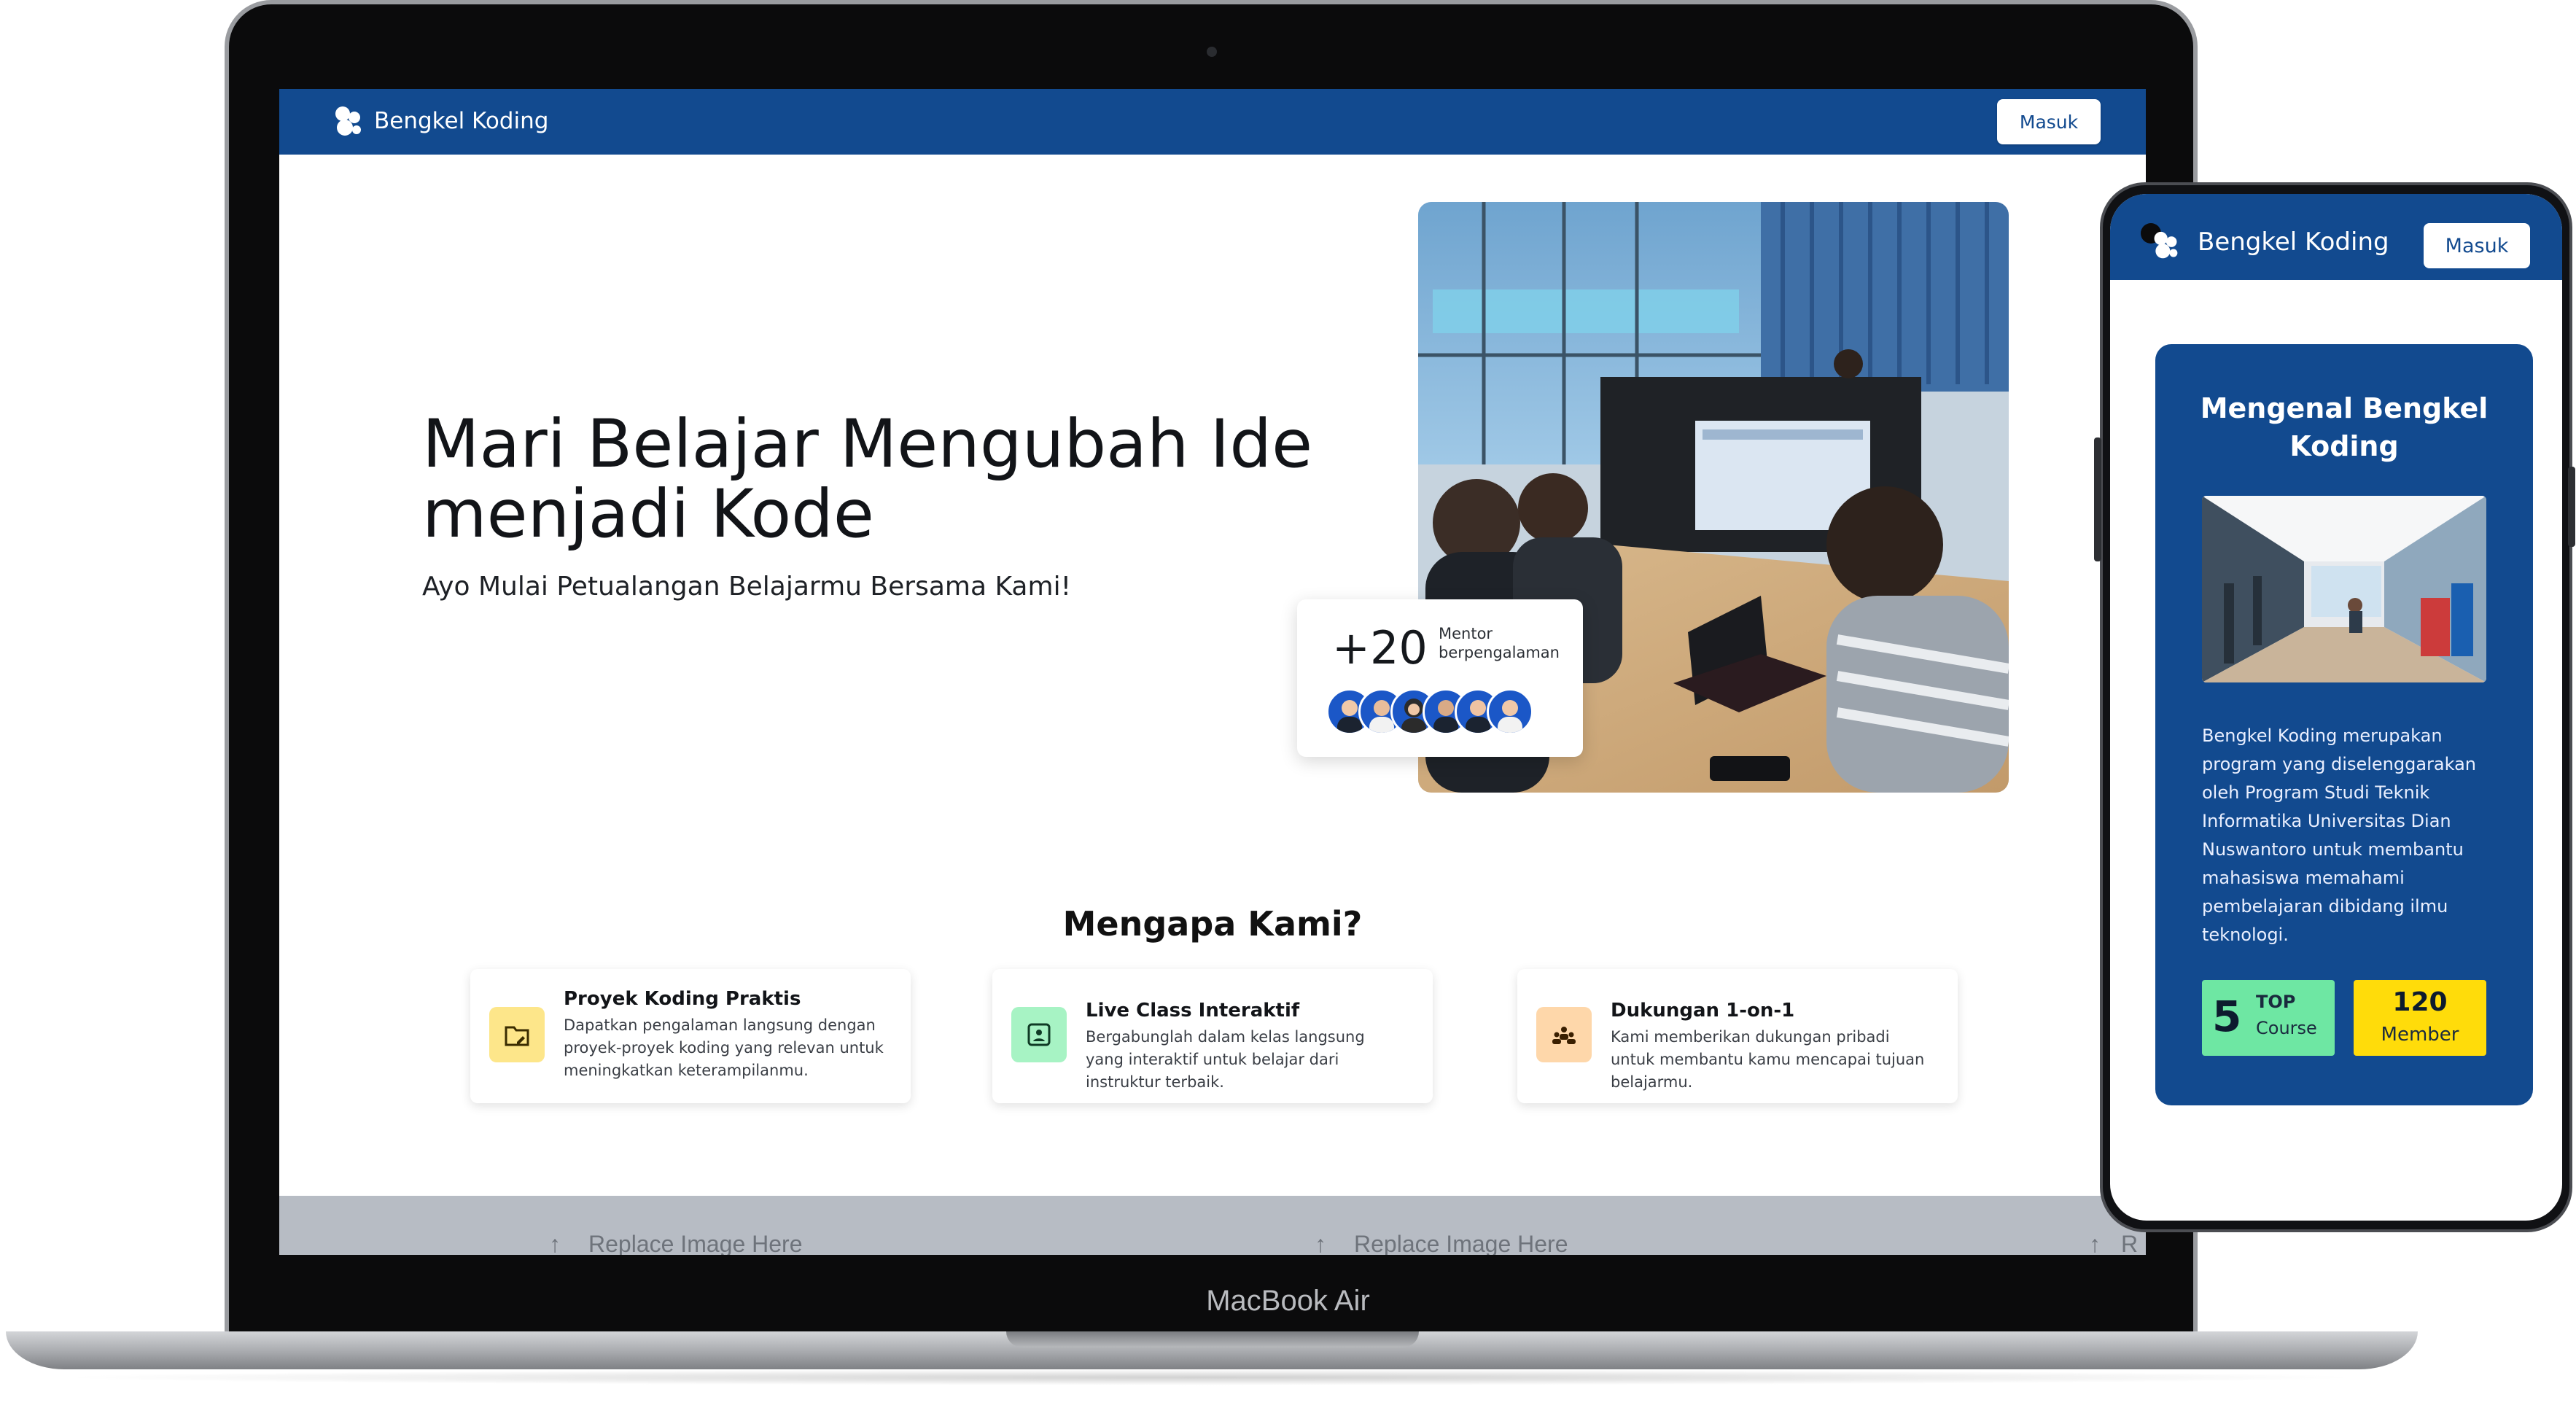 This screenshot has width=2576, height=1416. I want to click on stat-label: Course, so click(2286, 1028).